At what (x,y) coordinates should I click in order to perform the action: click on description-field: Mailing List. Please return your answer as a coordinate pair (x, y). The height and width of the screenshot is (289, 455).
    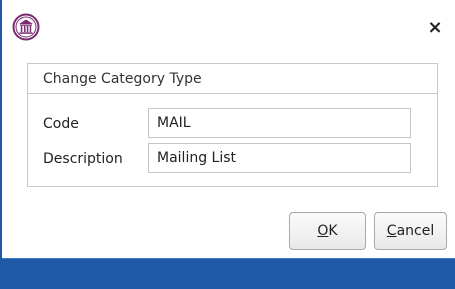
    Looking at the image, I should click on (279, 158).